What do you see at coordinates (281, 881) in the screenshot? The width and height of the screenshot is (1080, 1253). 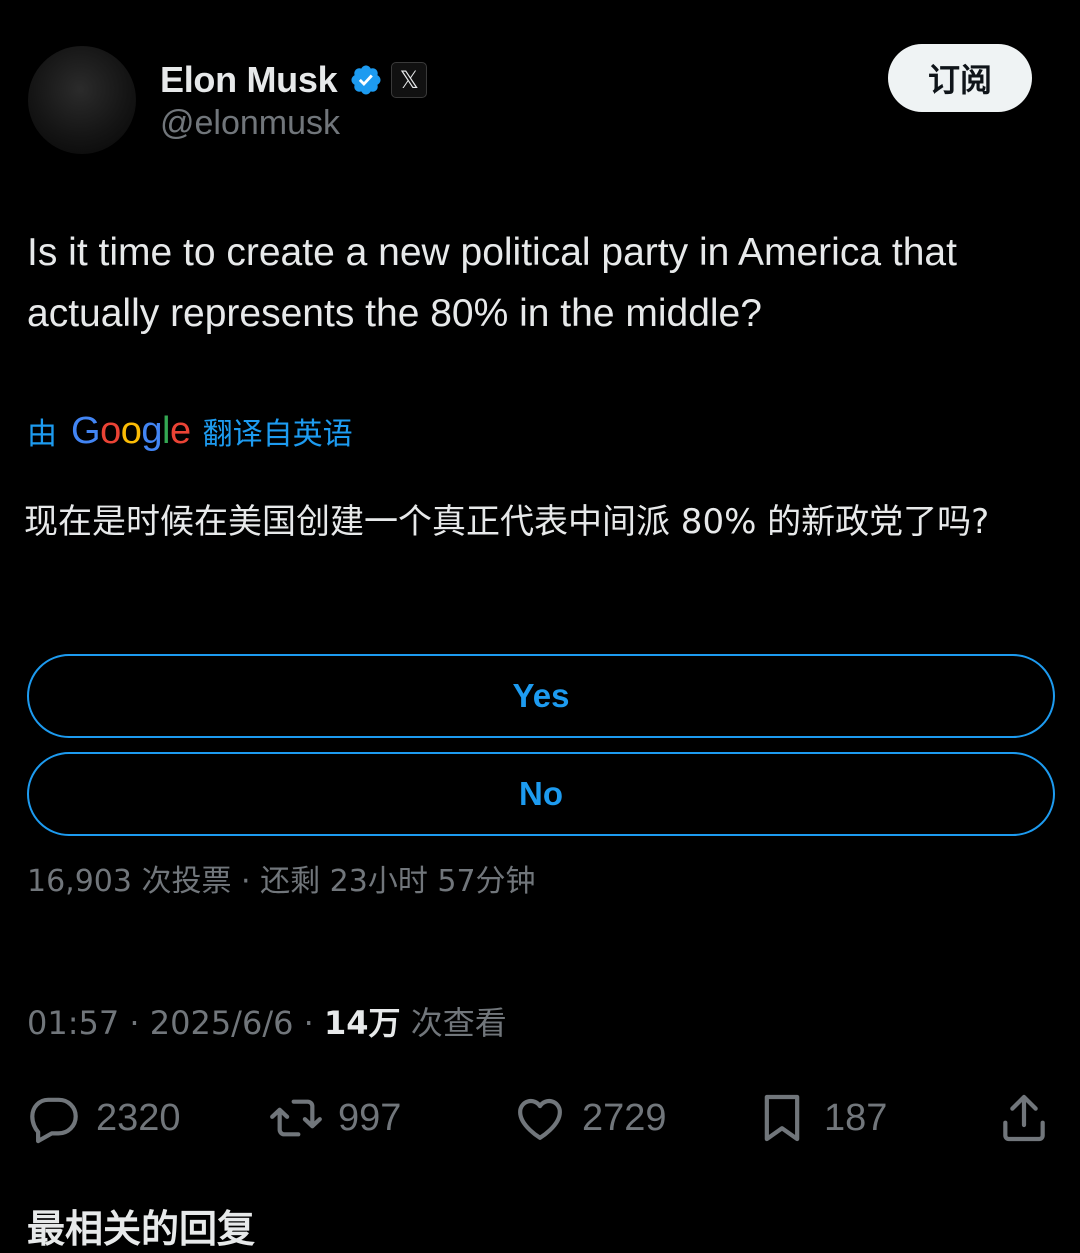 I see `poll-meta: 16,903 次投票 · 还剩 23小时 57分钟` at bounding box center [281, 881].